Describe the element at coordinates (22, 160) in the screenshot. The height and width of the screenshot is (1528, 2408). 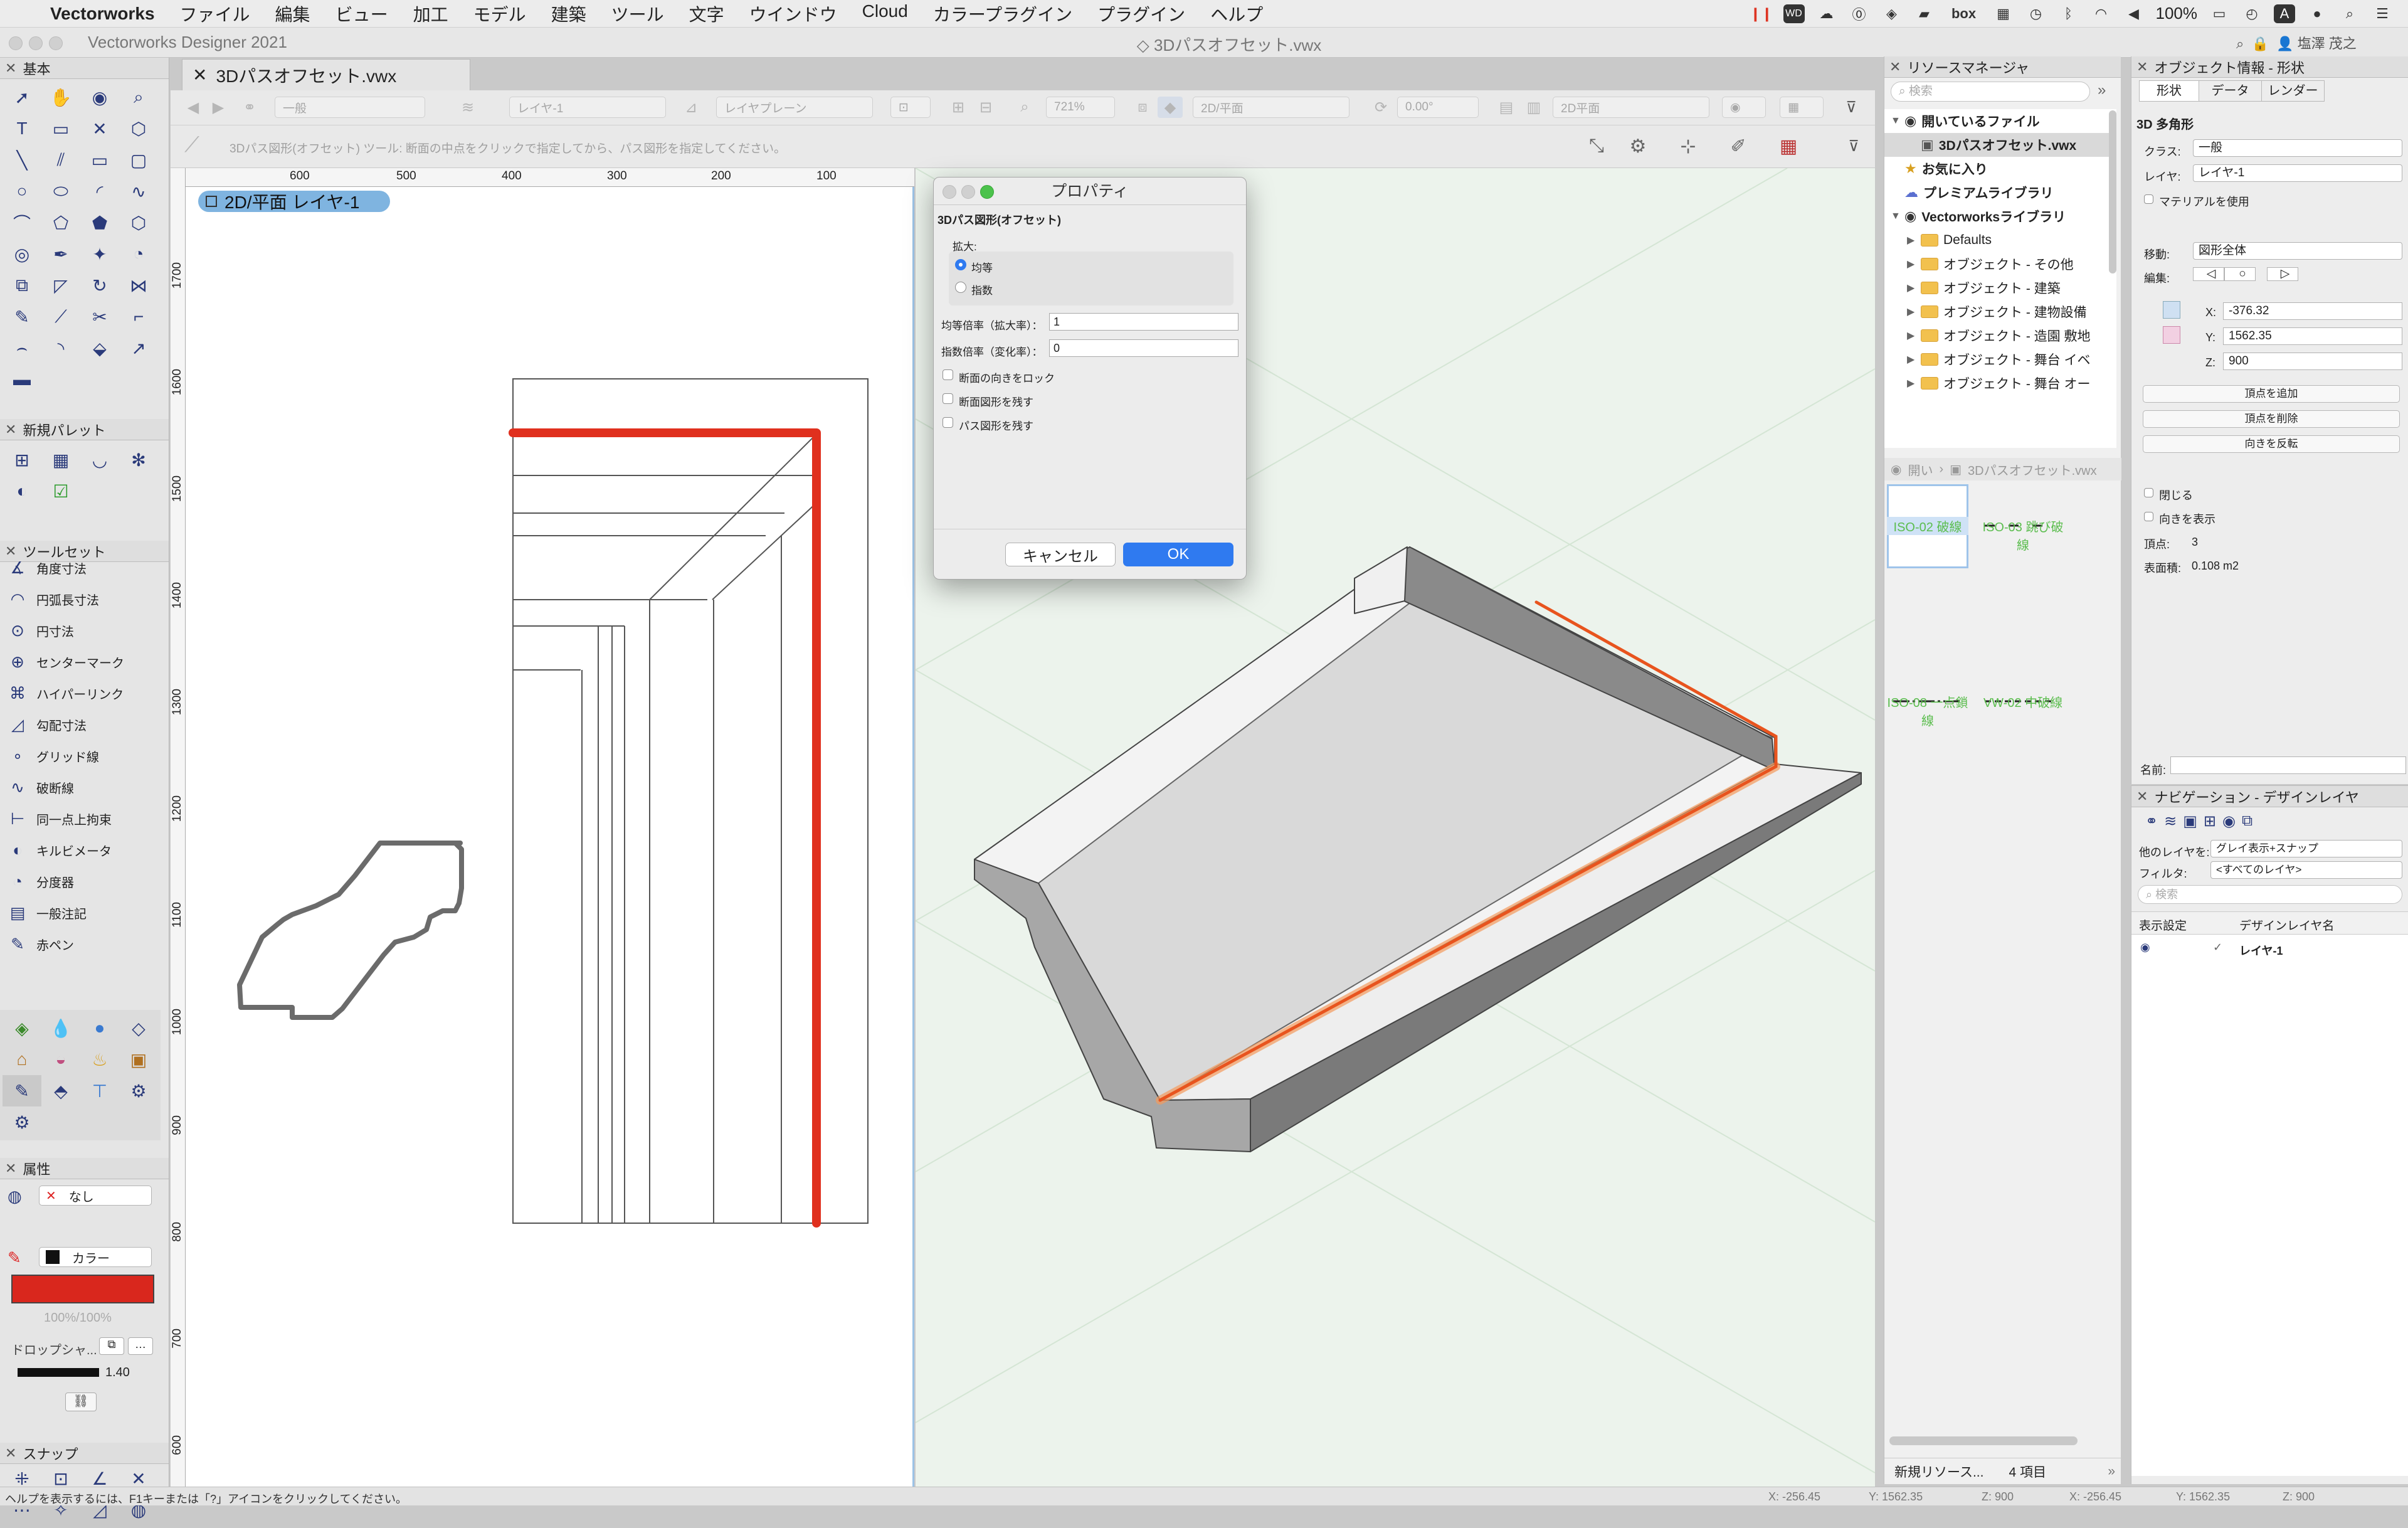
I see `line-tool-icon: ╲` at that location.